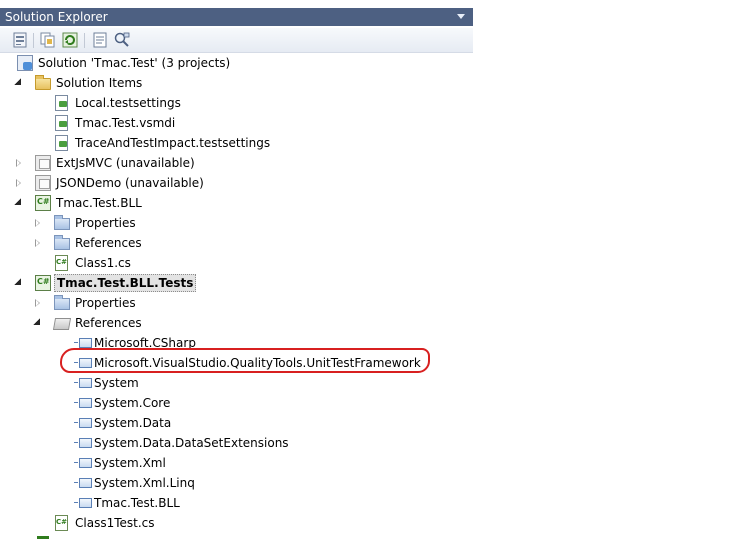 The width and height of the screenshot is (751, 547). Describe the element at coordinates (235, 123) in the screenshot. I see `tree-item-vsmdi: Tmac.Test.vsmdi` at that location.